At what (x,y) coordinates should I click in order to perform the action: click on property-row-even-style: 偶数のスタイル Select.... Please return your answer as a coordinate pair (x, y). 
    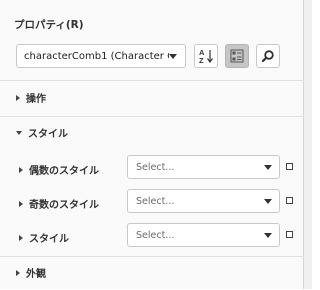
    Looking at the image, I should click on (152, 168).